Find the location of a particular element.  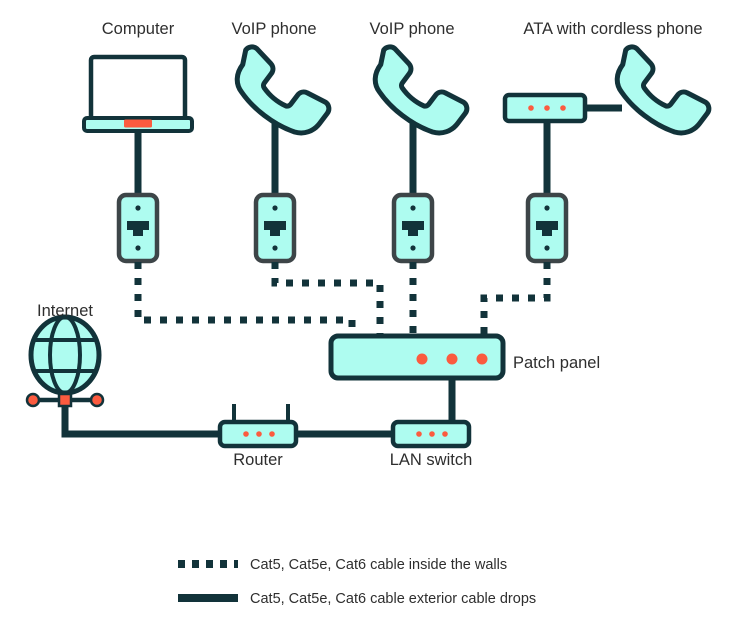

inwall-cable-computer is located at coordinates (245, 312).